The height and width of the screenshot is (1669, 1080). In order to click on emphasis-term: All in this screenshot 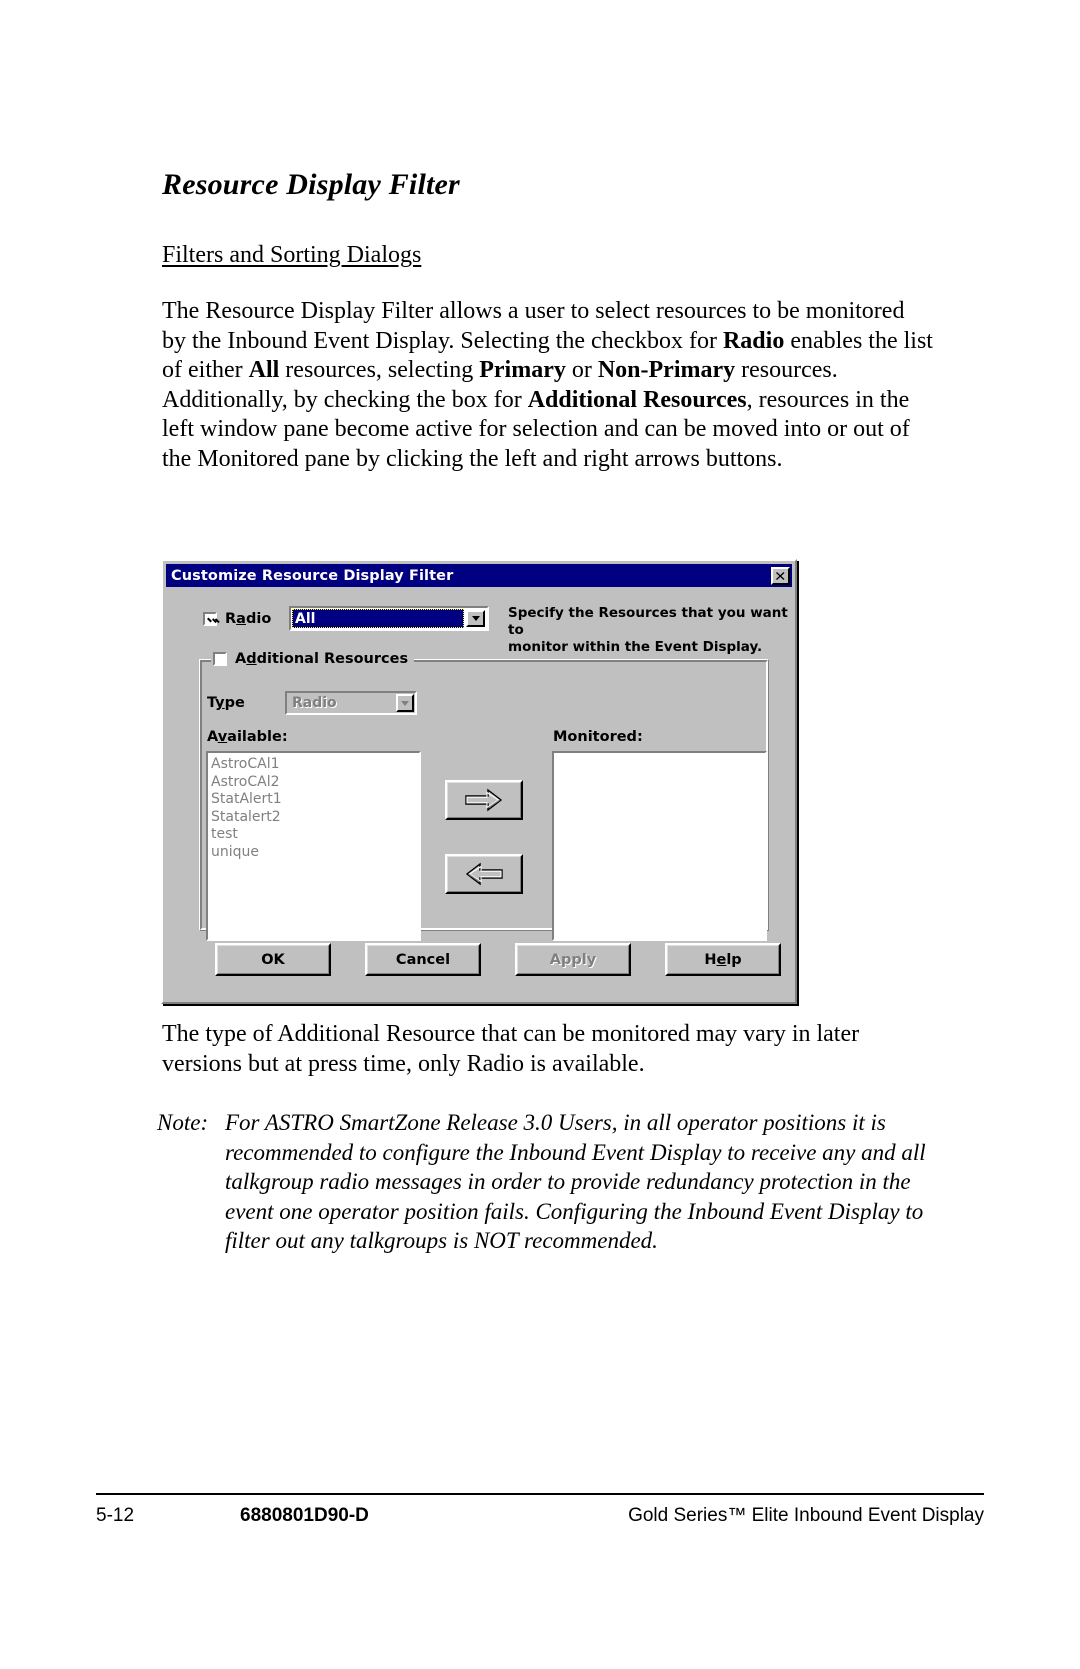, I will do `click(264, 370)`.